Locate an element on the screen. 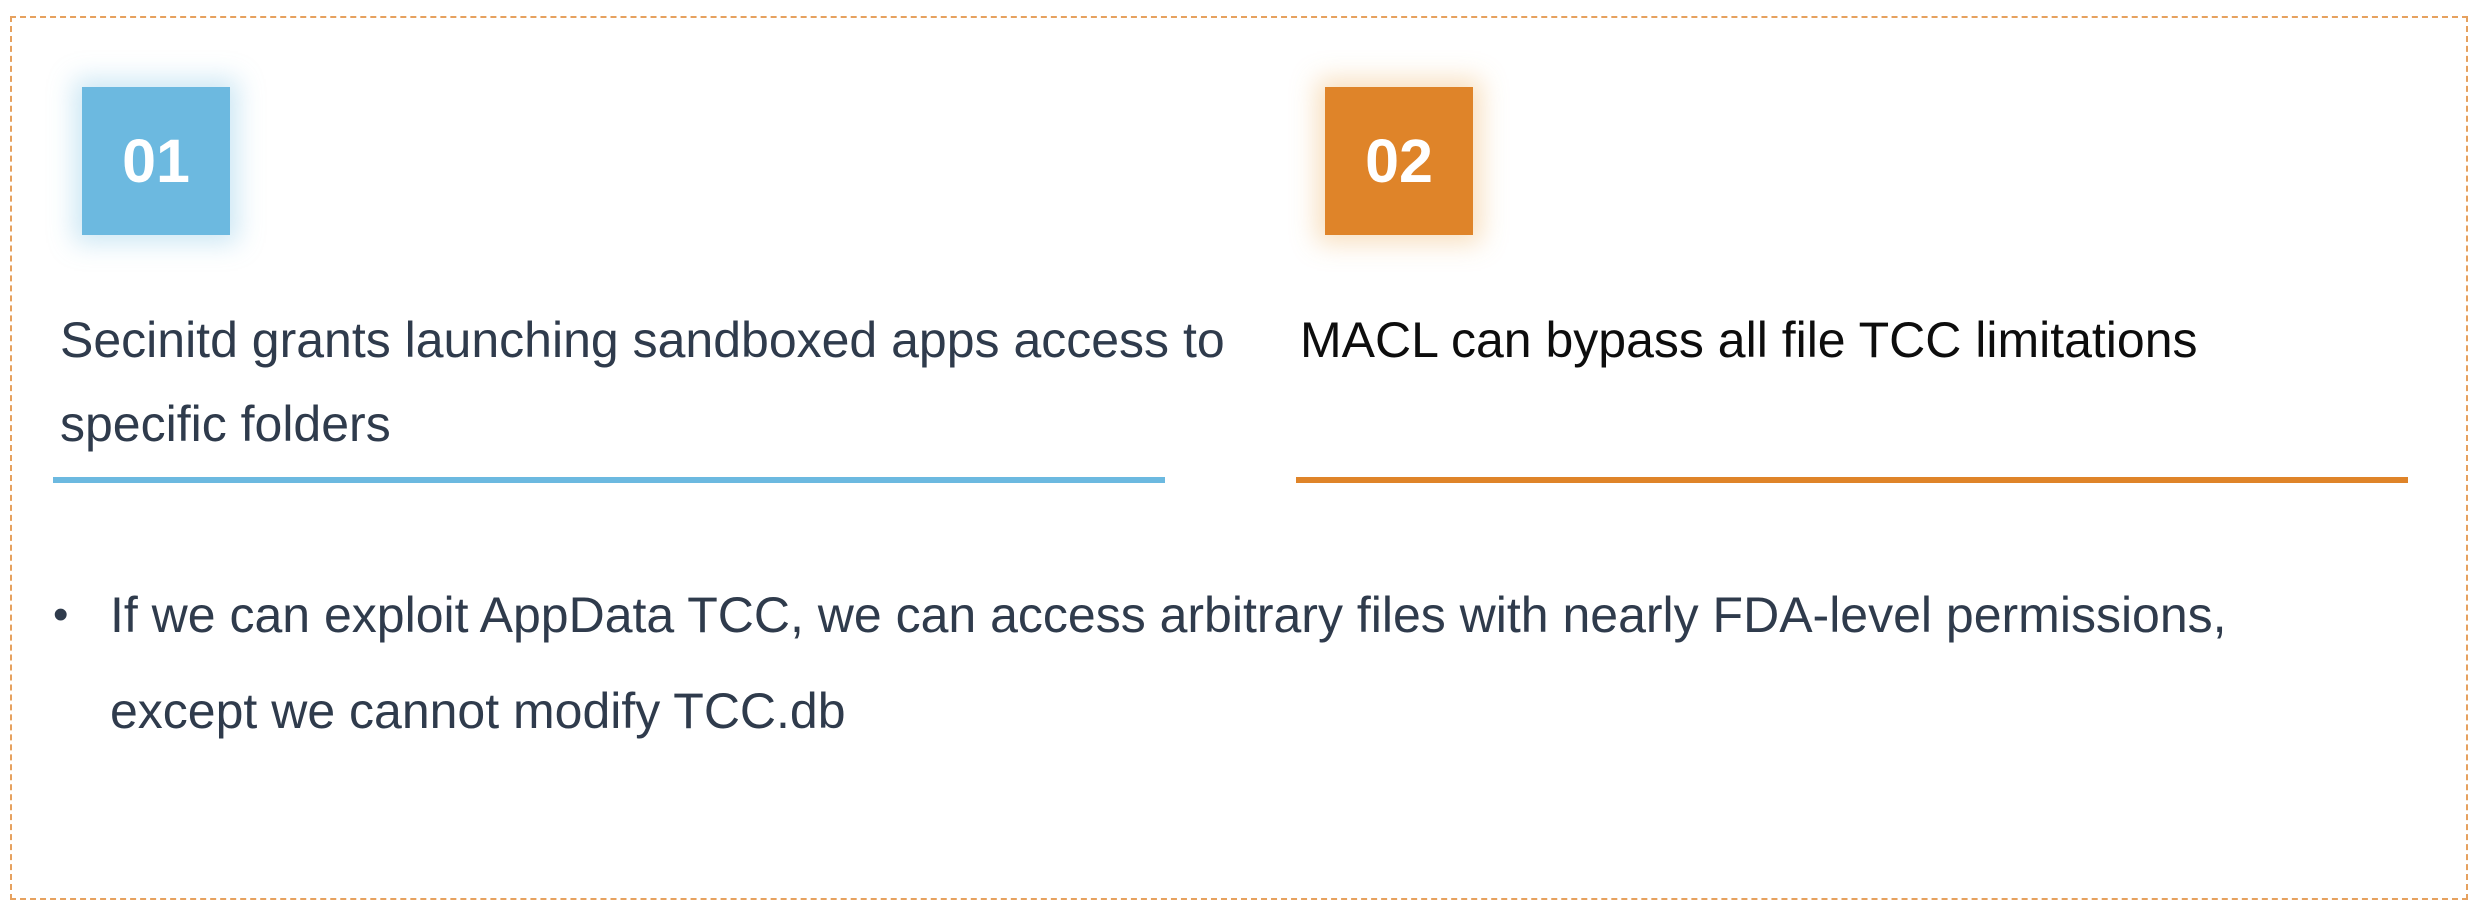 The image size is (2479, 911). card-02-divider is located at coordinates (1852, 480).